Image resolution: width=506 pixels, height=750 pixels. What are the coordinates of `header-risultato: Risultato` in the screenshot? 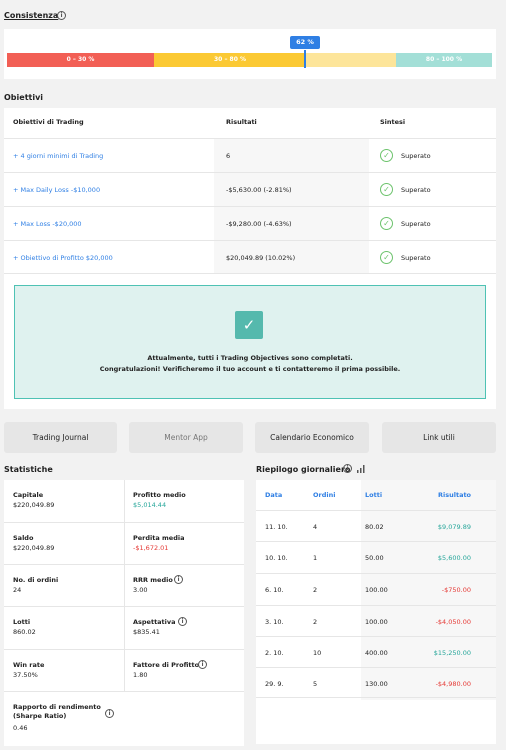 It's located at (455, 495).